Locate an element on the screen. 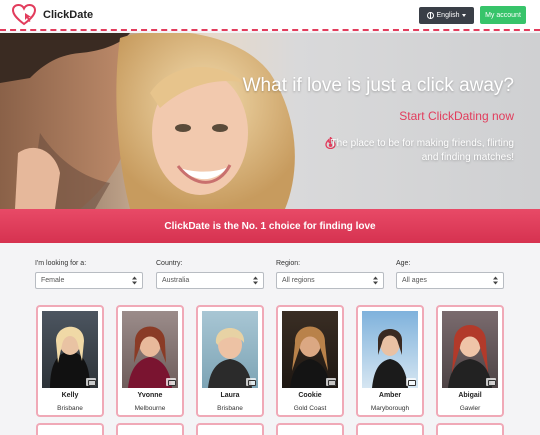 The height and width of the screenshot is (435, 540). age-value: All ages is located at coordinates (414, 280).